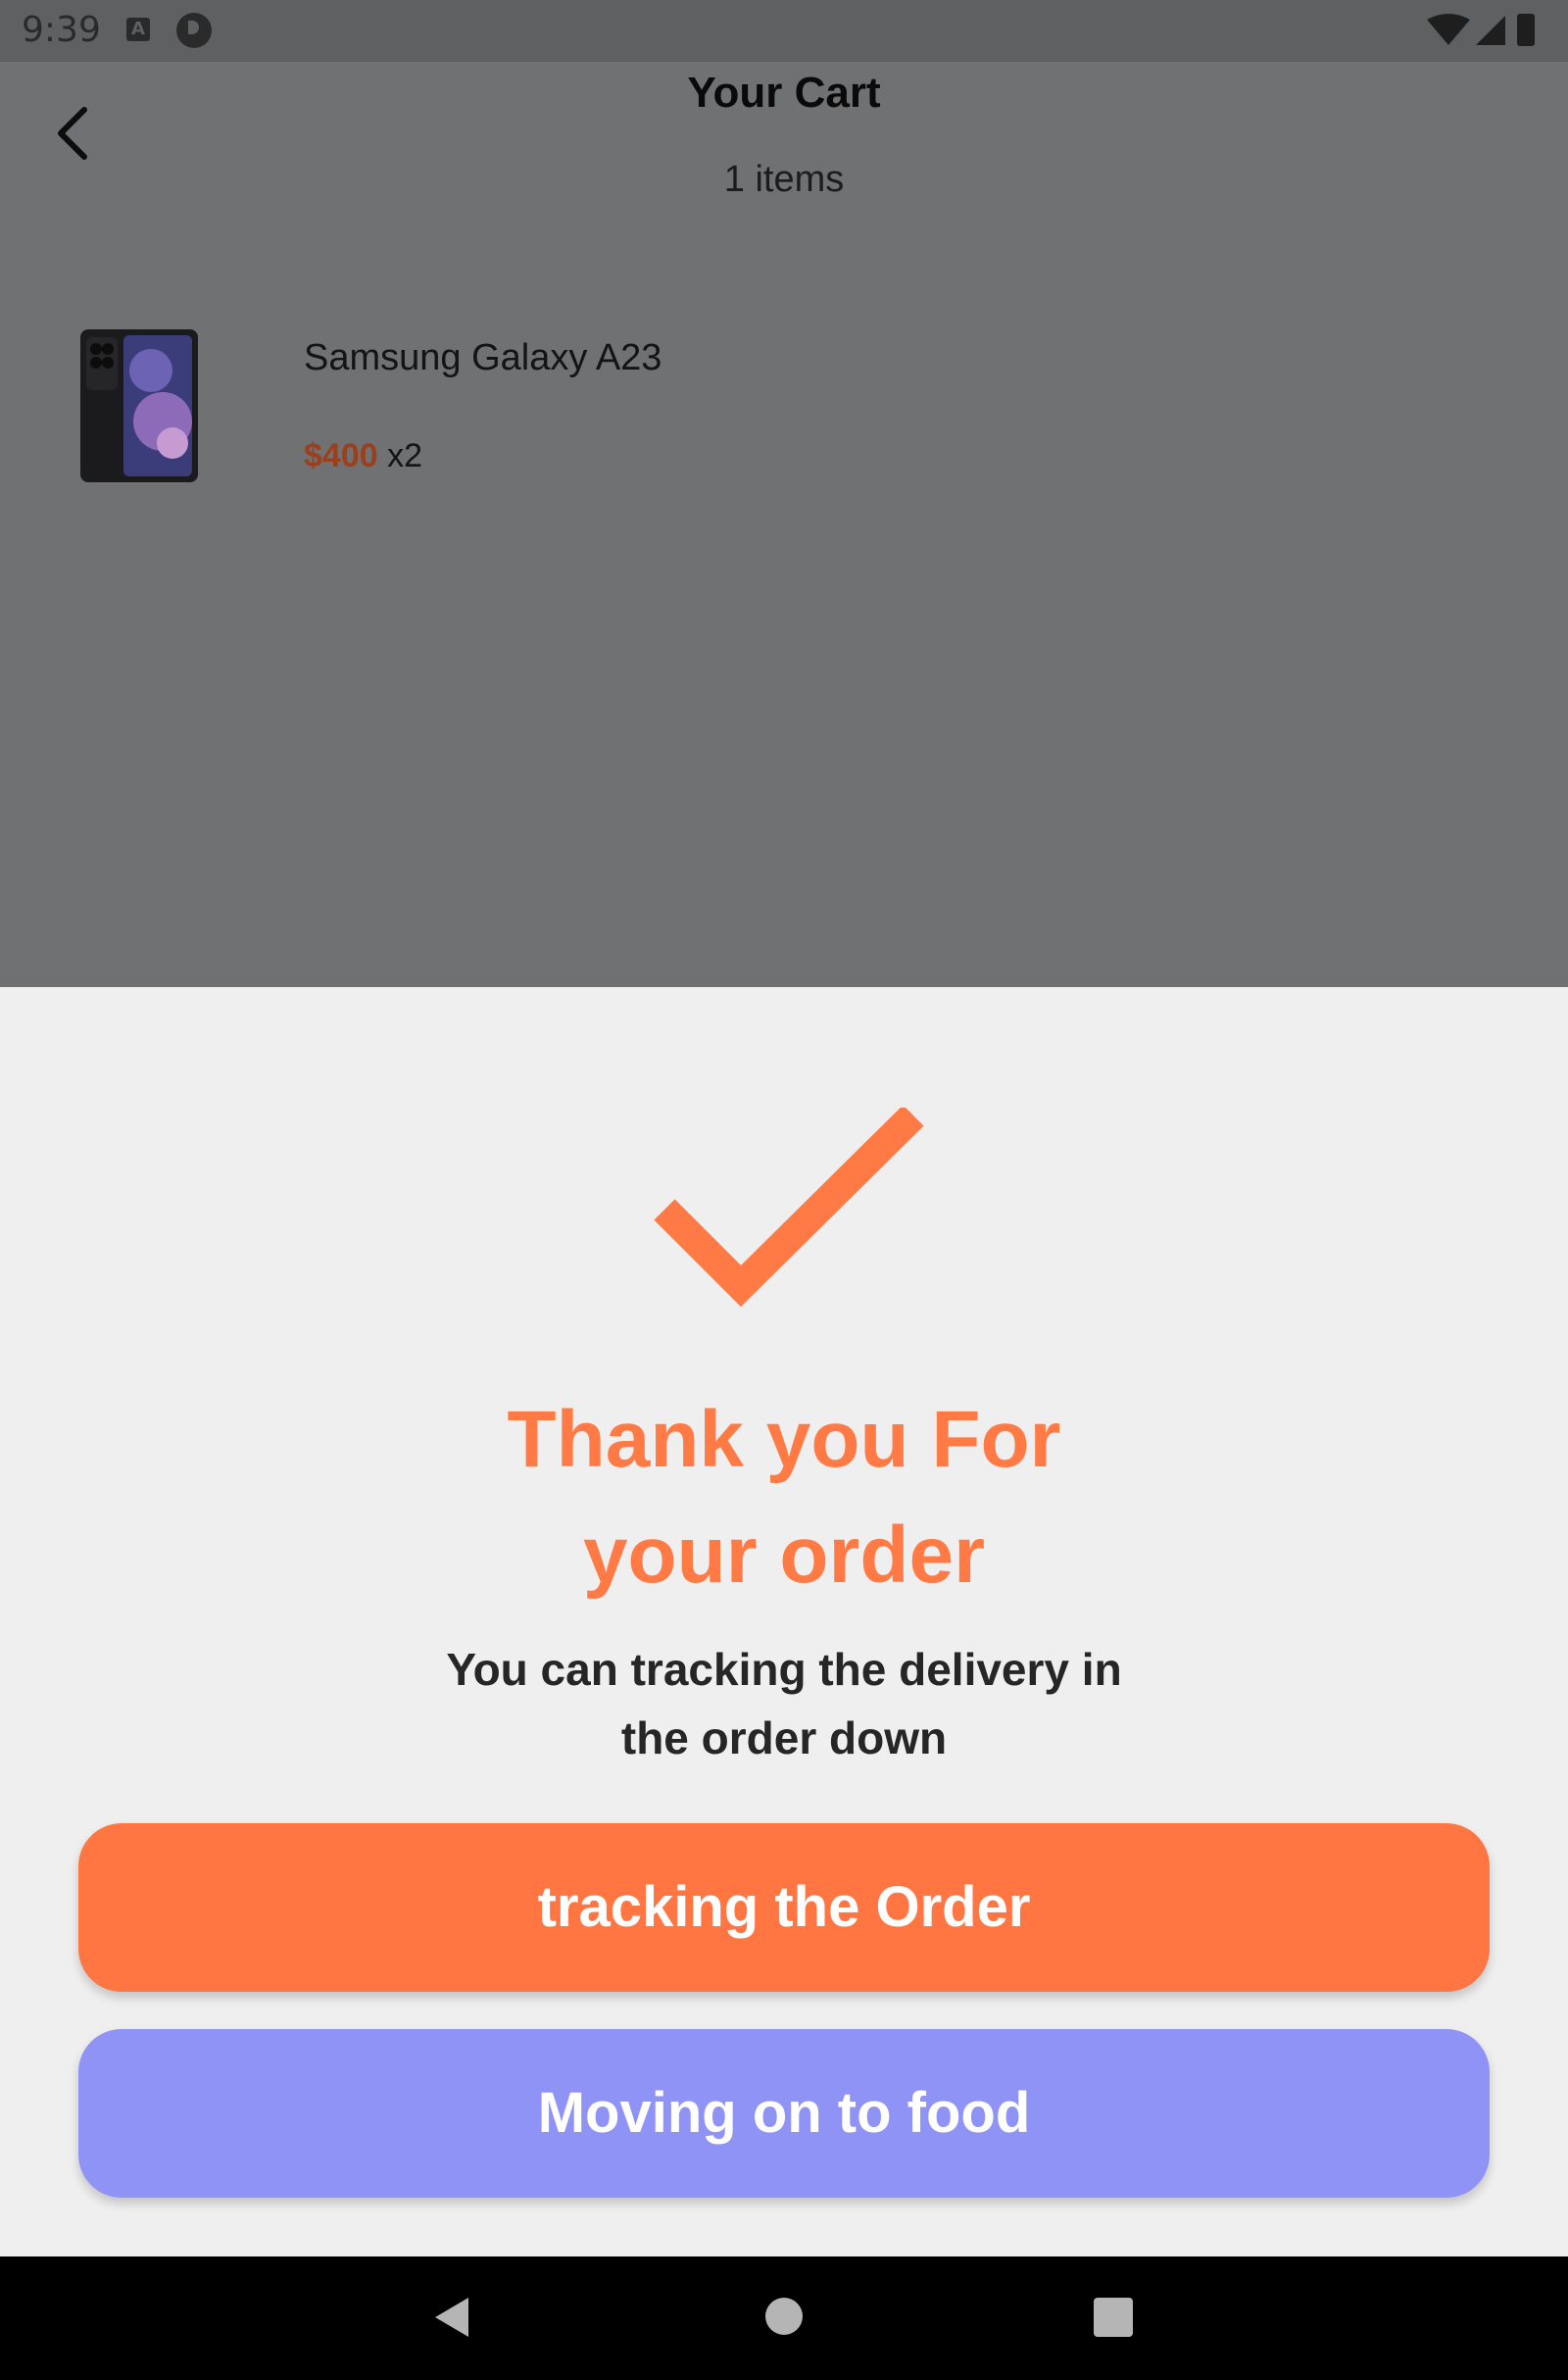  What do you see at coordinates (784, 1907) in the screenshot?
I see `track-order-button: tracking the Order` at bounding box center [784, 1907].